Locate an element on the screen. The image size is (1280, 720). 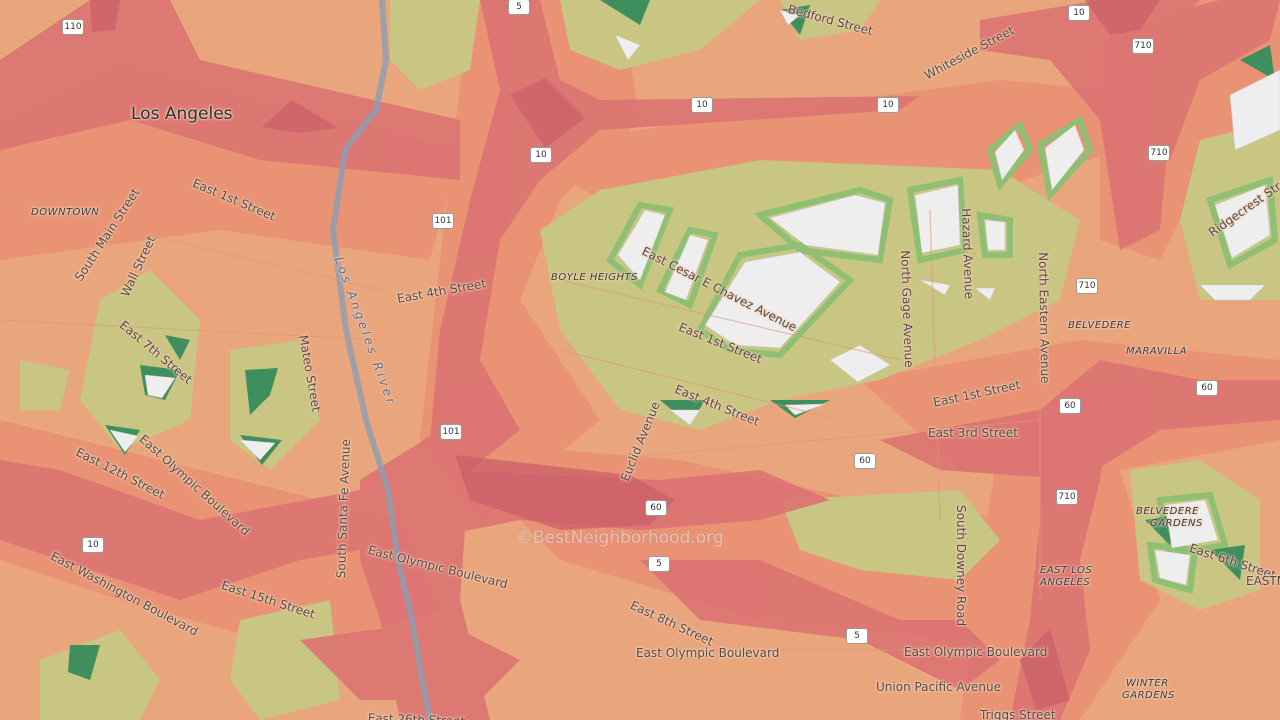
street-label-e3rd: East 3rd Street is located at coordinates (973, 433).